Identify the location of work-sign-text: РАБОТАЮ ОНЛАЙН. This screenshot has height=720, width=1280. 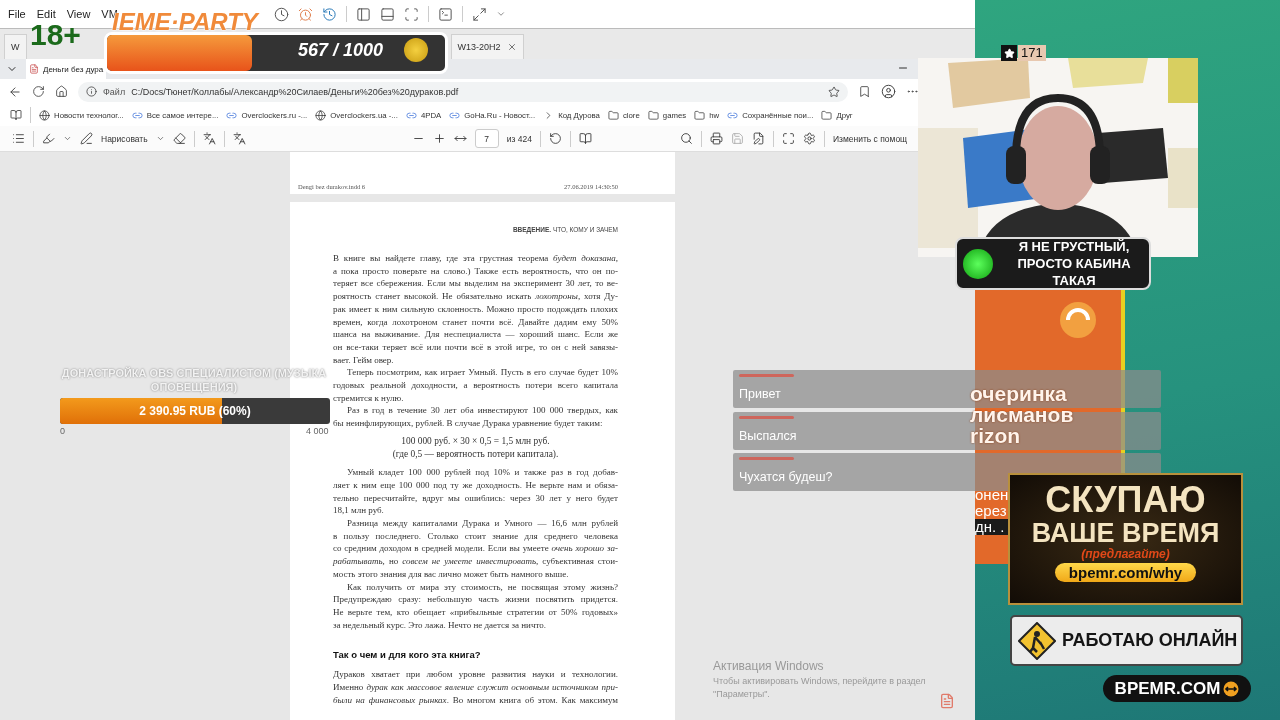
(1150, 640).